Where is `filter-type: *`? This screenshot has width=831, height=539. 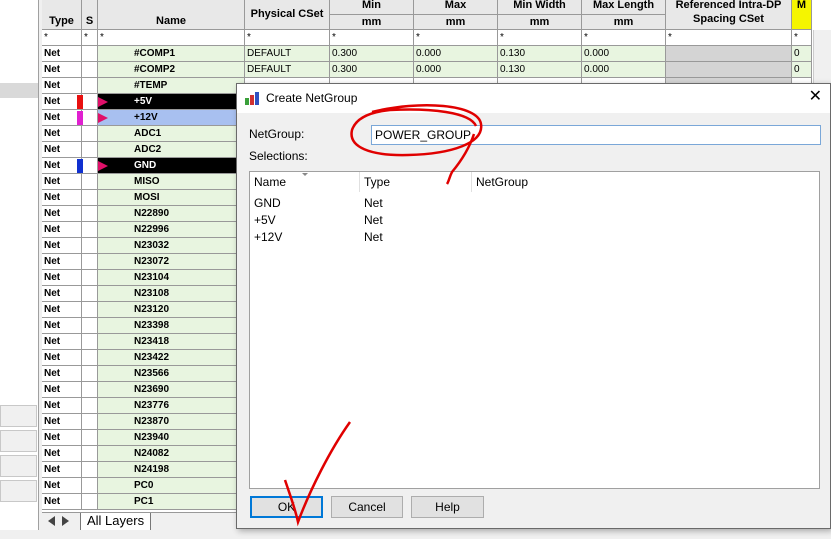
filter-type: * is located at coordinates (62, 38).